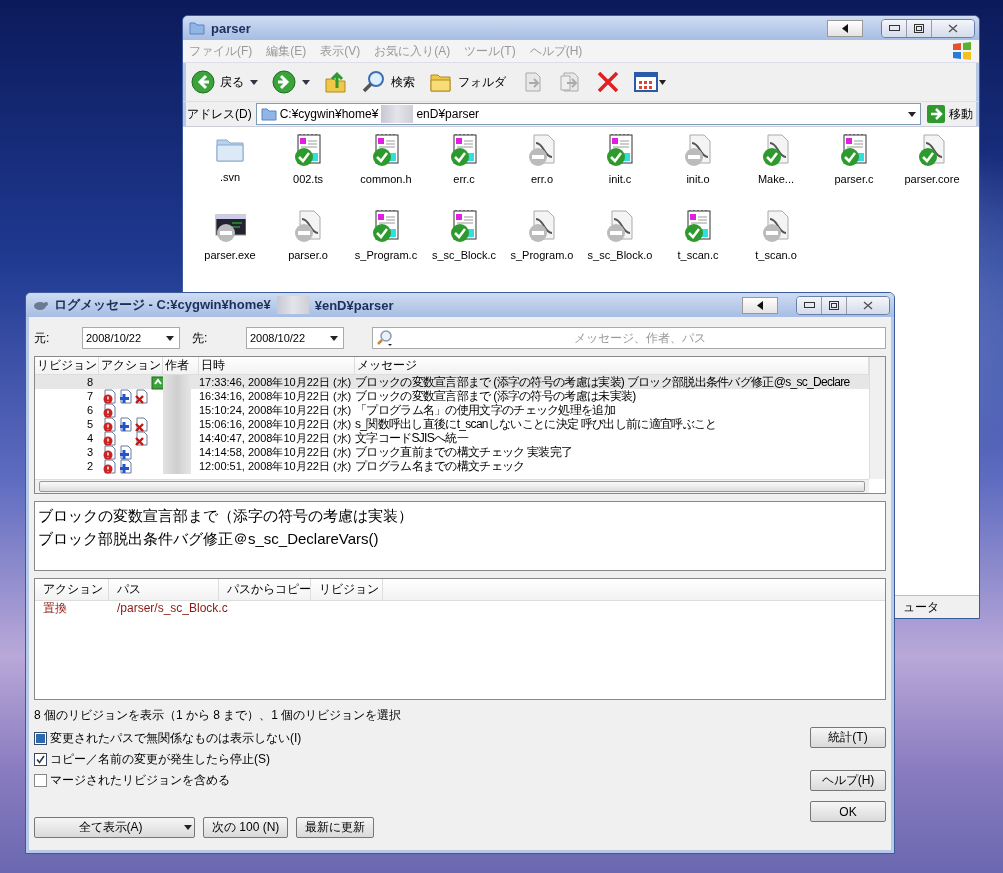 This screenshot has height=873, width=1003. I want to click on search-button: 検索, so click(388, 82).